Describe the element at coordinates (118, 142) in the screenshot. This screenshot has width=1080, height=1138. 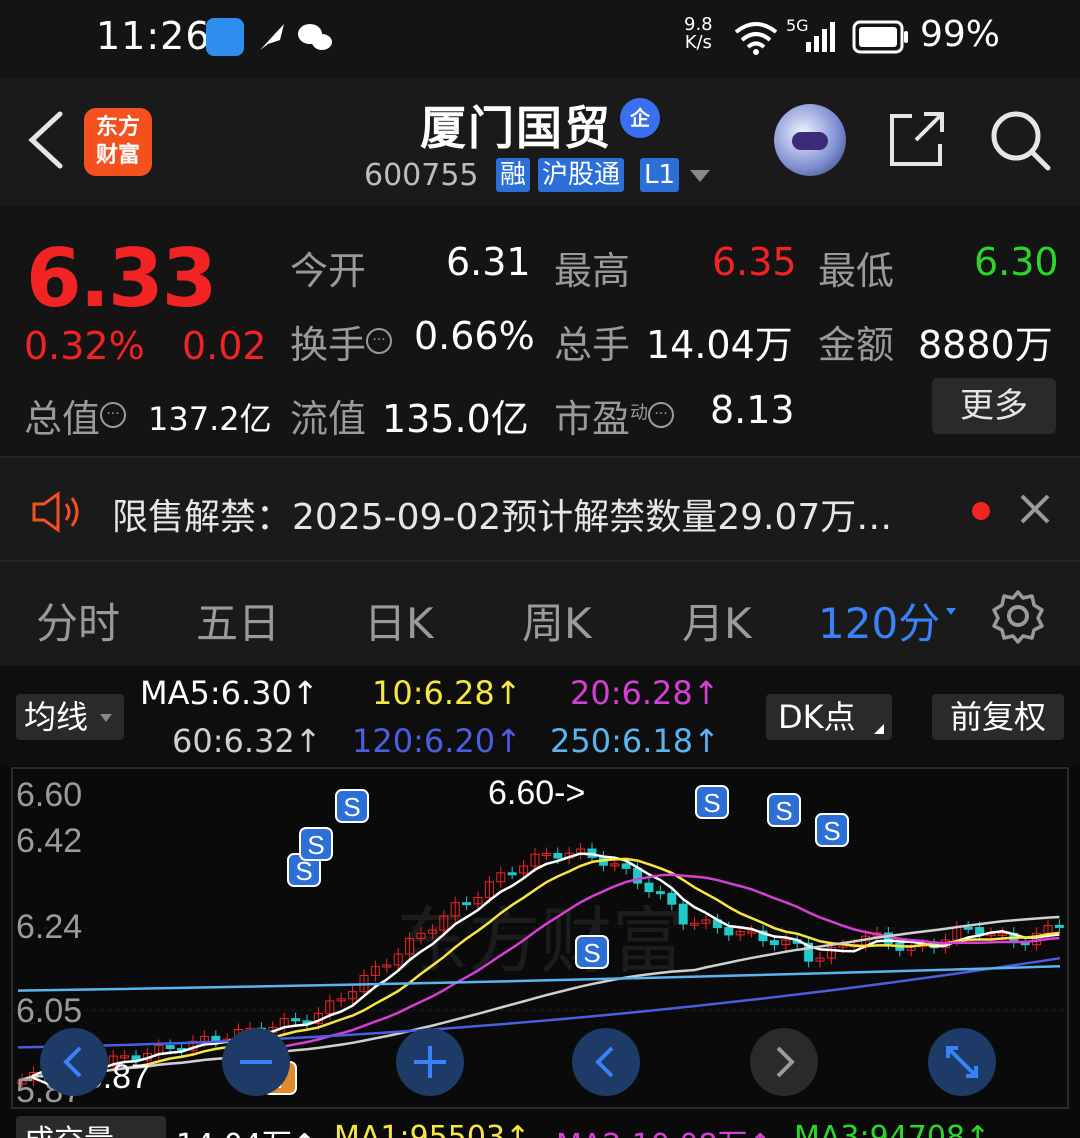
I see `eastmoney-logo: 东方 财富` at that location.